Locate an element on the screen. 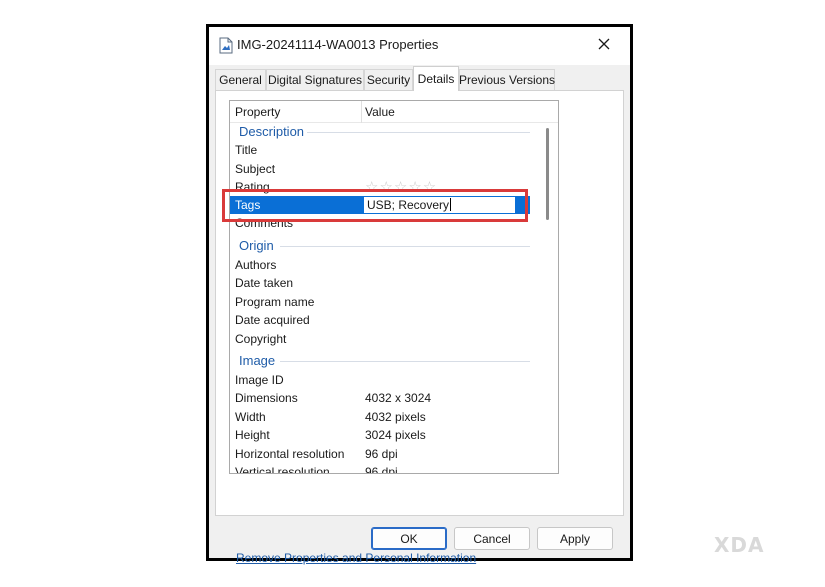 The height and width of the screenshot is (587, 825). property-row-program-name: Program name is located at coordinates (380, 302).